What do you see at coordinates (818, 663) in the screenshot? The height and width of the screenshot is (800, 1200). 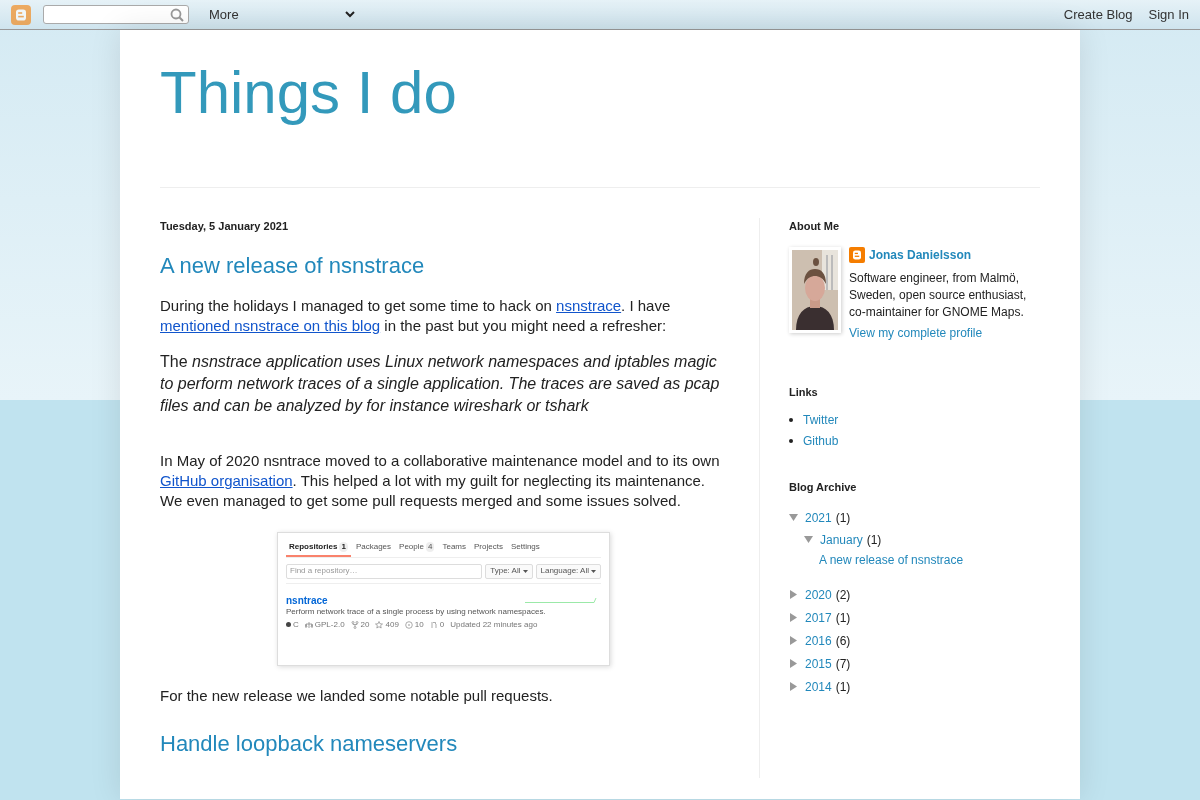 I see `archive-year-link: 2015` at bounding box center [818, 663].